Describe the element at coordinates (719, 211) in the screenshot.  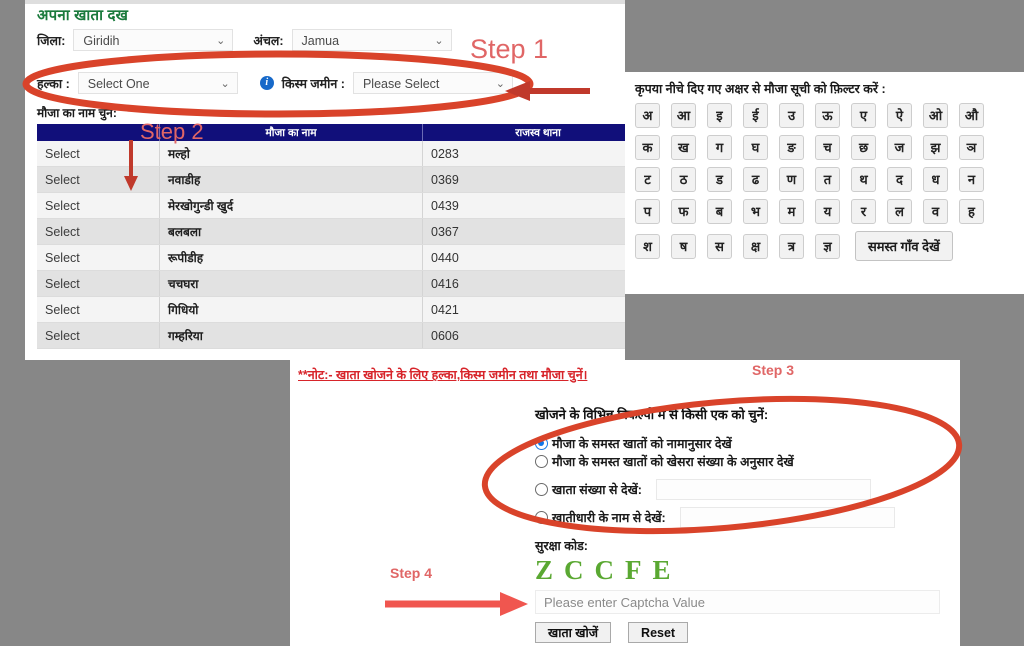
I see `alphabet-key: ब` at that location.